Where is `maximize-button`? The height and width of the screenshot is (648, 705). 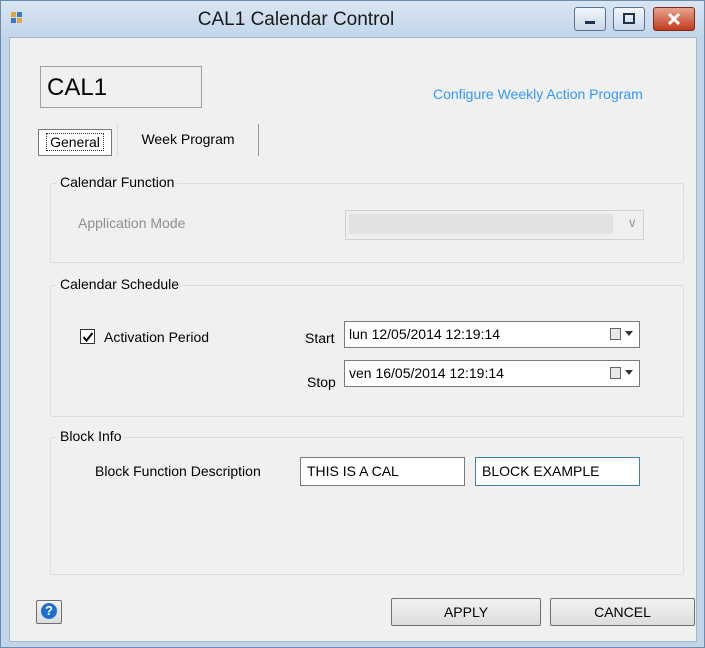
maximize-button is located at coordinates (629, 19).